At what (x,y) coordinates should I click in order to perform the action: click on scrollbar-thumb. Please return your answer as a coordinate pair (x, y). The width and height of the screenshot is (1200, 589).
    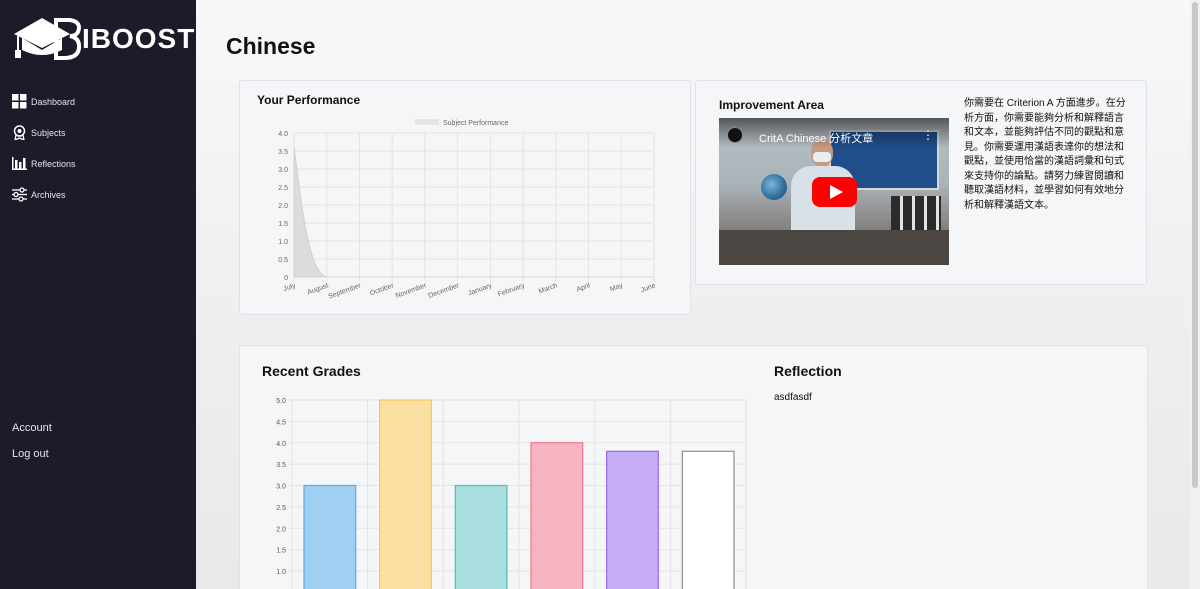
    Looking at the image, I should click on (1195, 245).